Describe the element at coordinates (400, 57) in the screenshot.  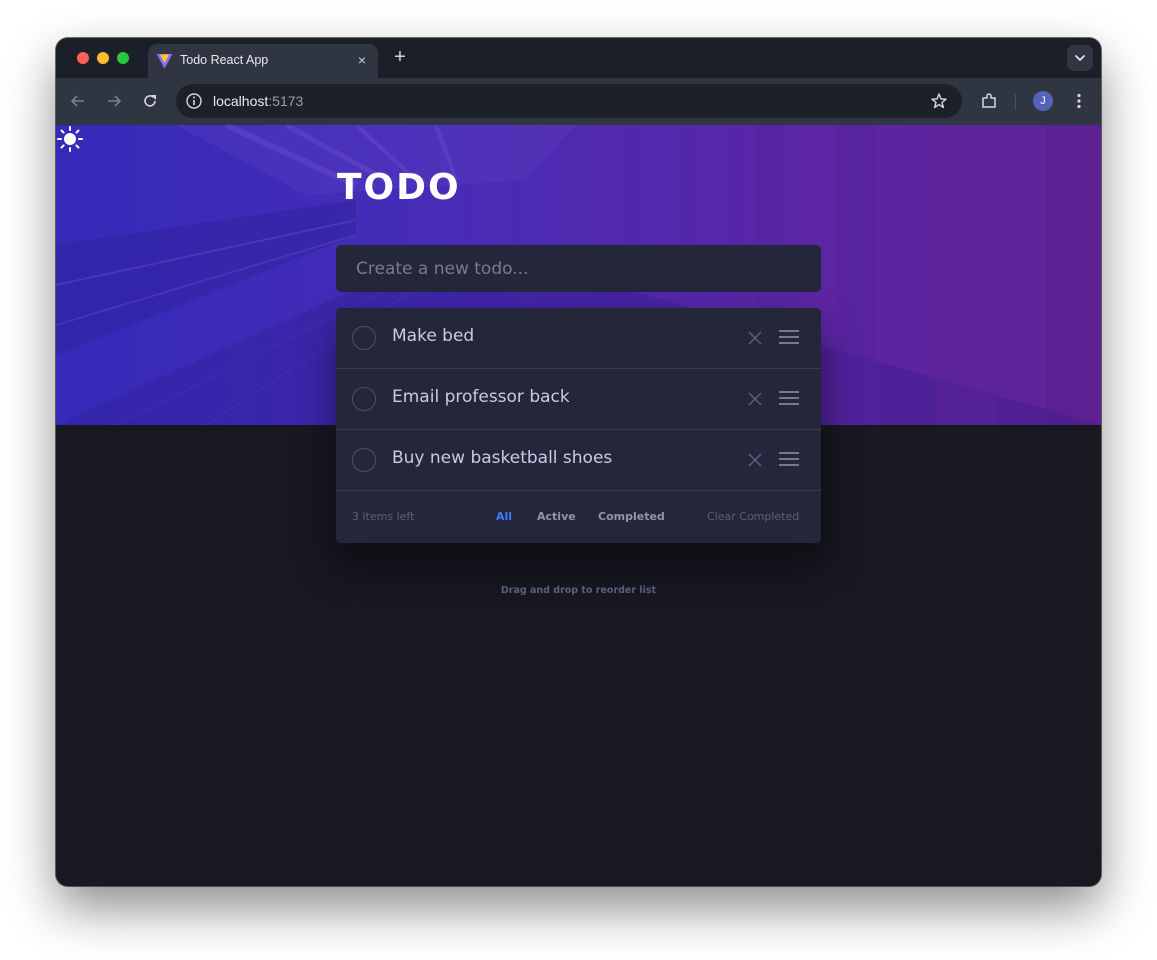
I see `new-tab-button: +` at that location.